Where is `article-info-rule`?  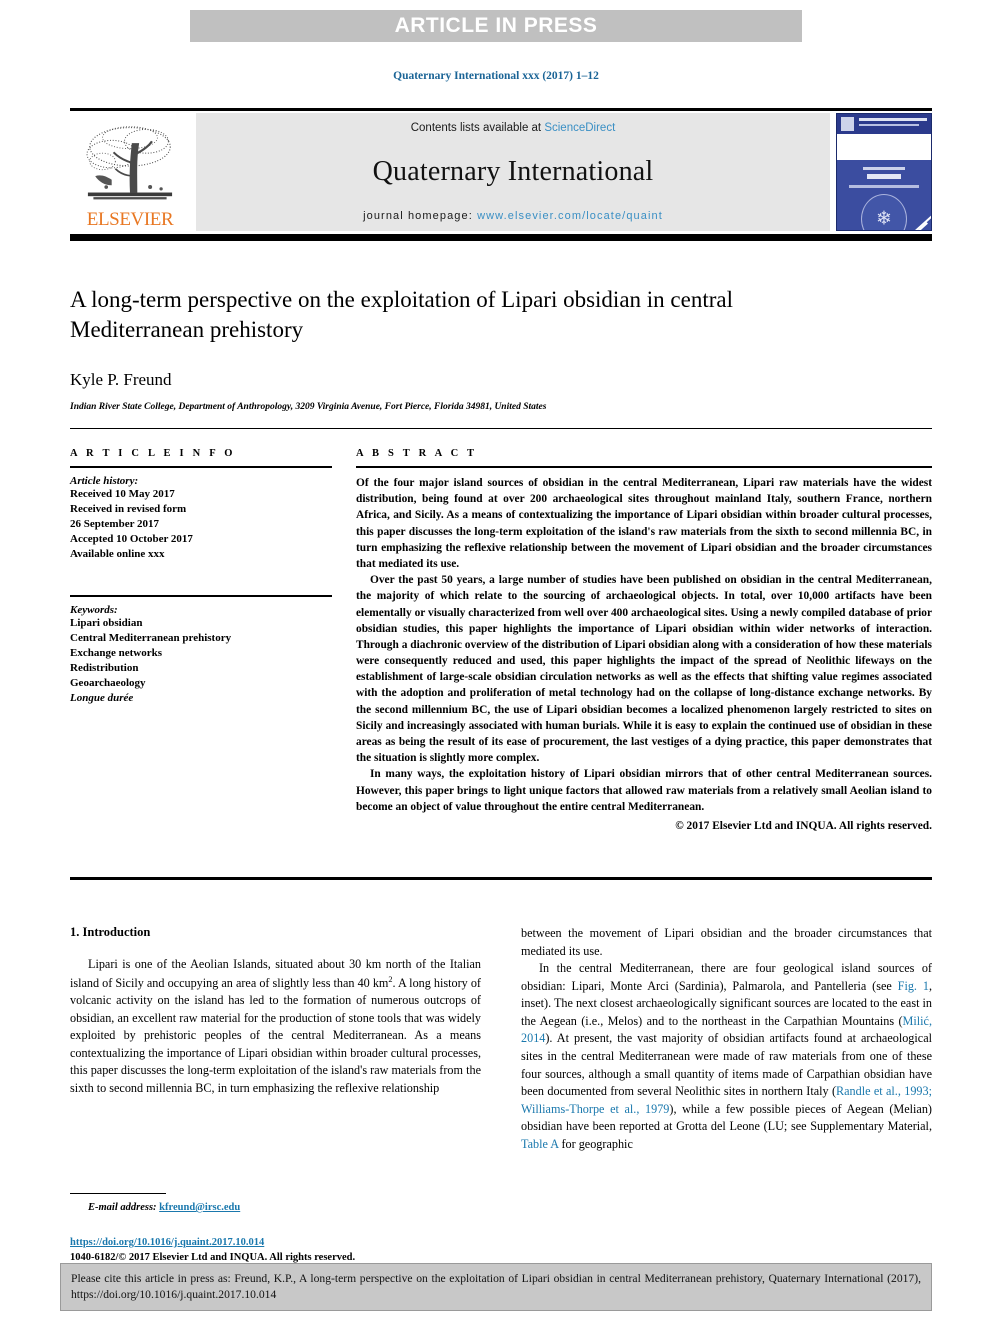 article-info-rule is located at coordinates (201, 467).